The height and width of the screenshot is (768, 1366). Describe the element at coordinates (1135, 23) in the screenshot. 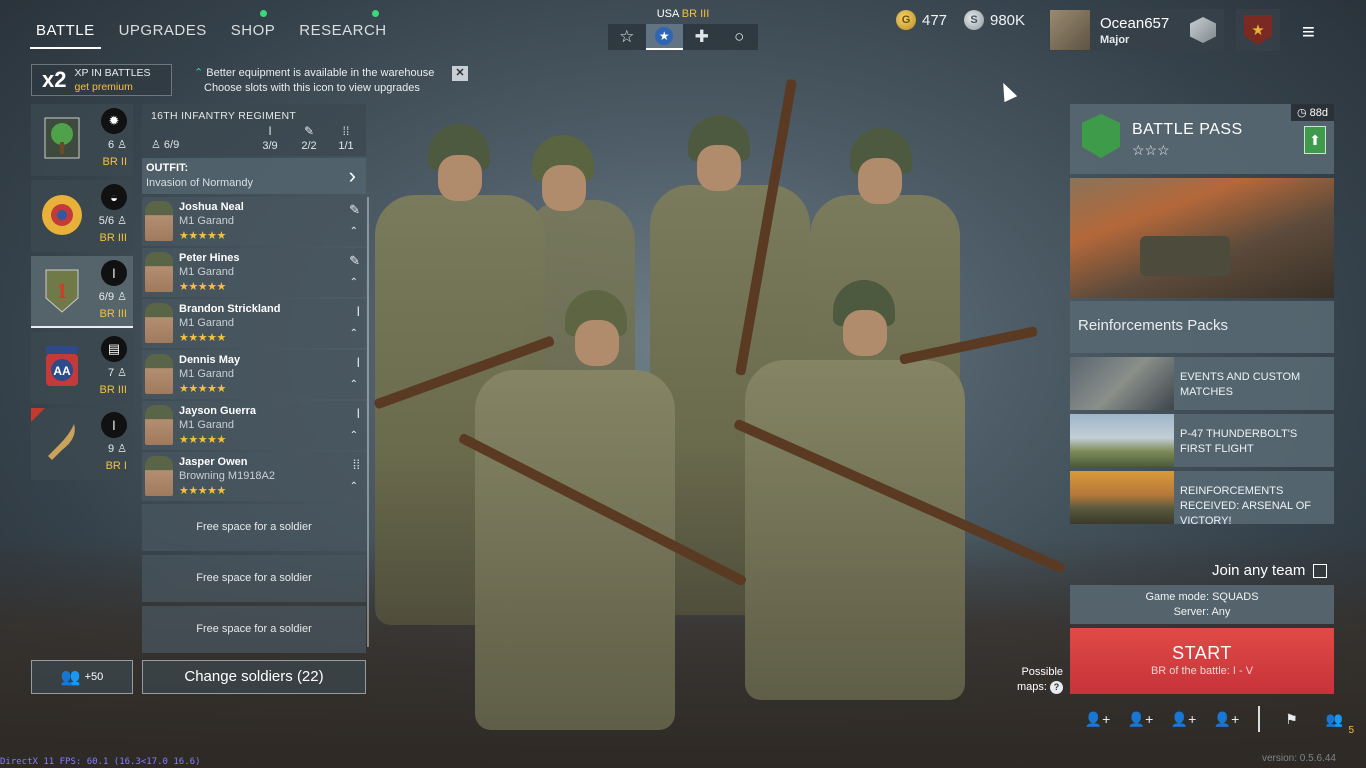

I see `player-name: Ocean657` at that location.